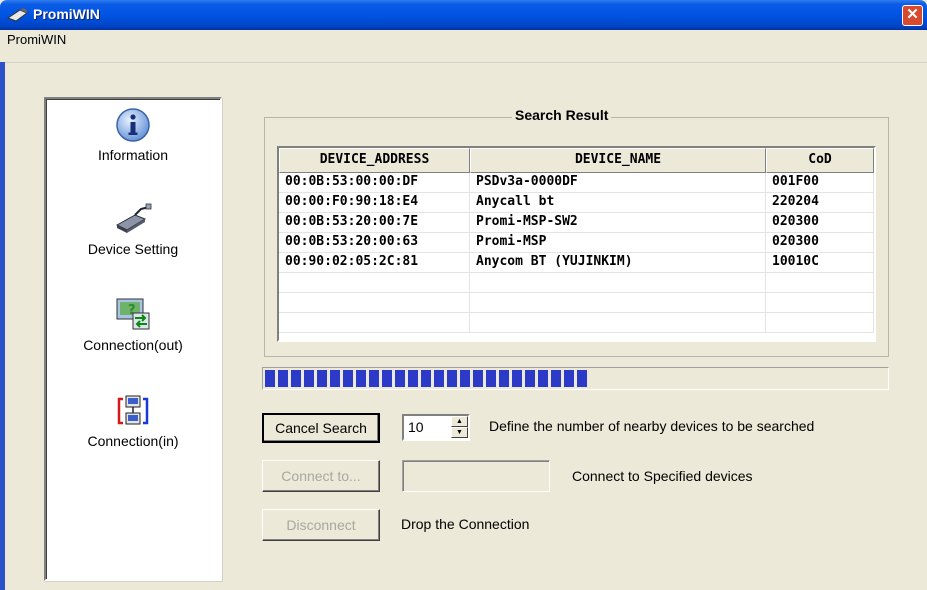  I want to click on table-row: 00:0B:53:20:00:63 Promi-MSP 020300, so click(576, 243).